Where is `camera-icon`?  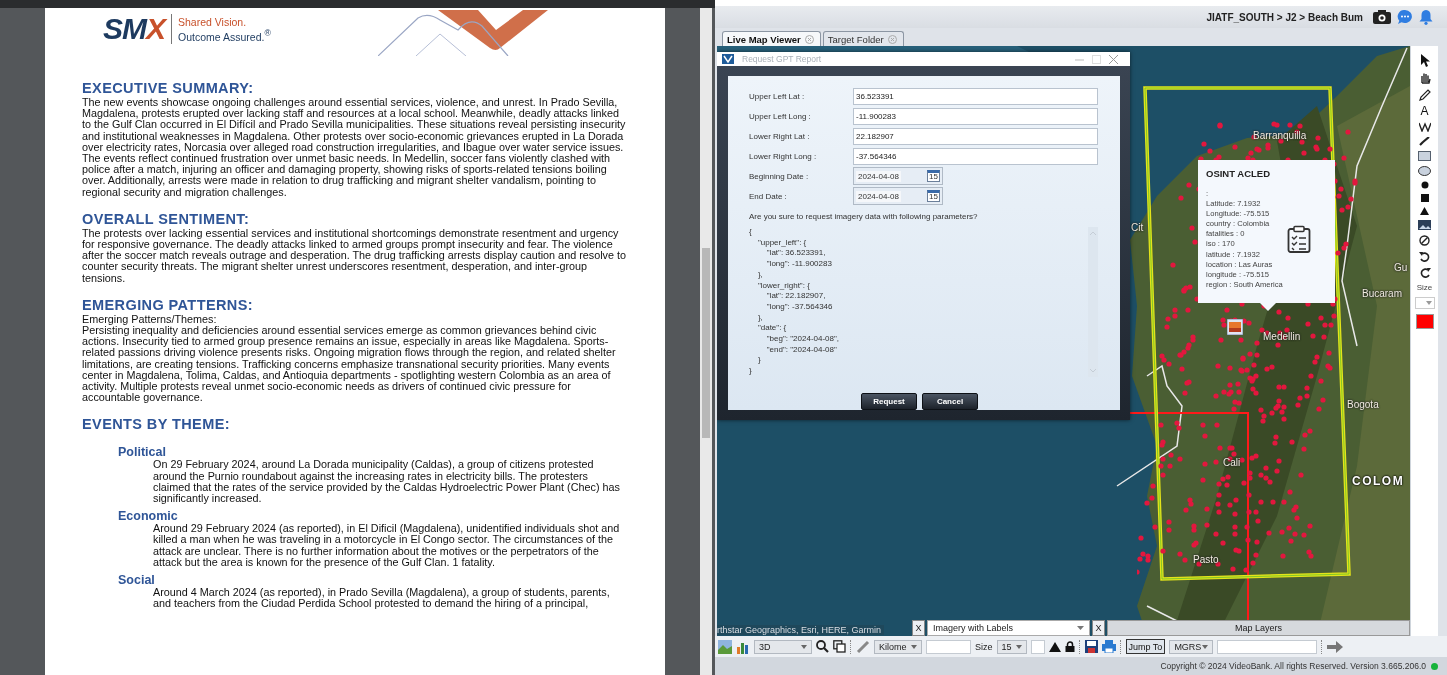
camera-icon is located at coordinates (1382, 17).